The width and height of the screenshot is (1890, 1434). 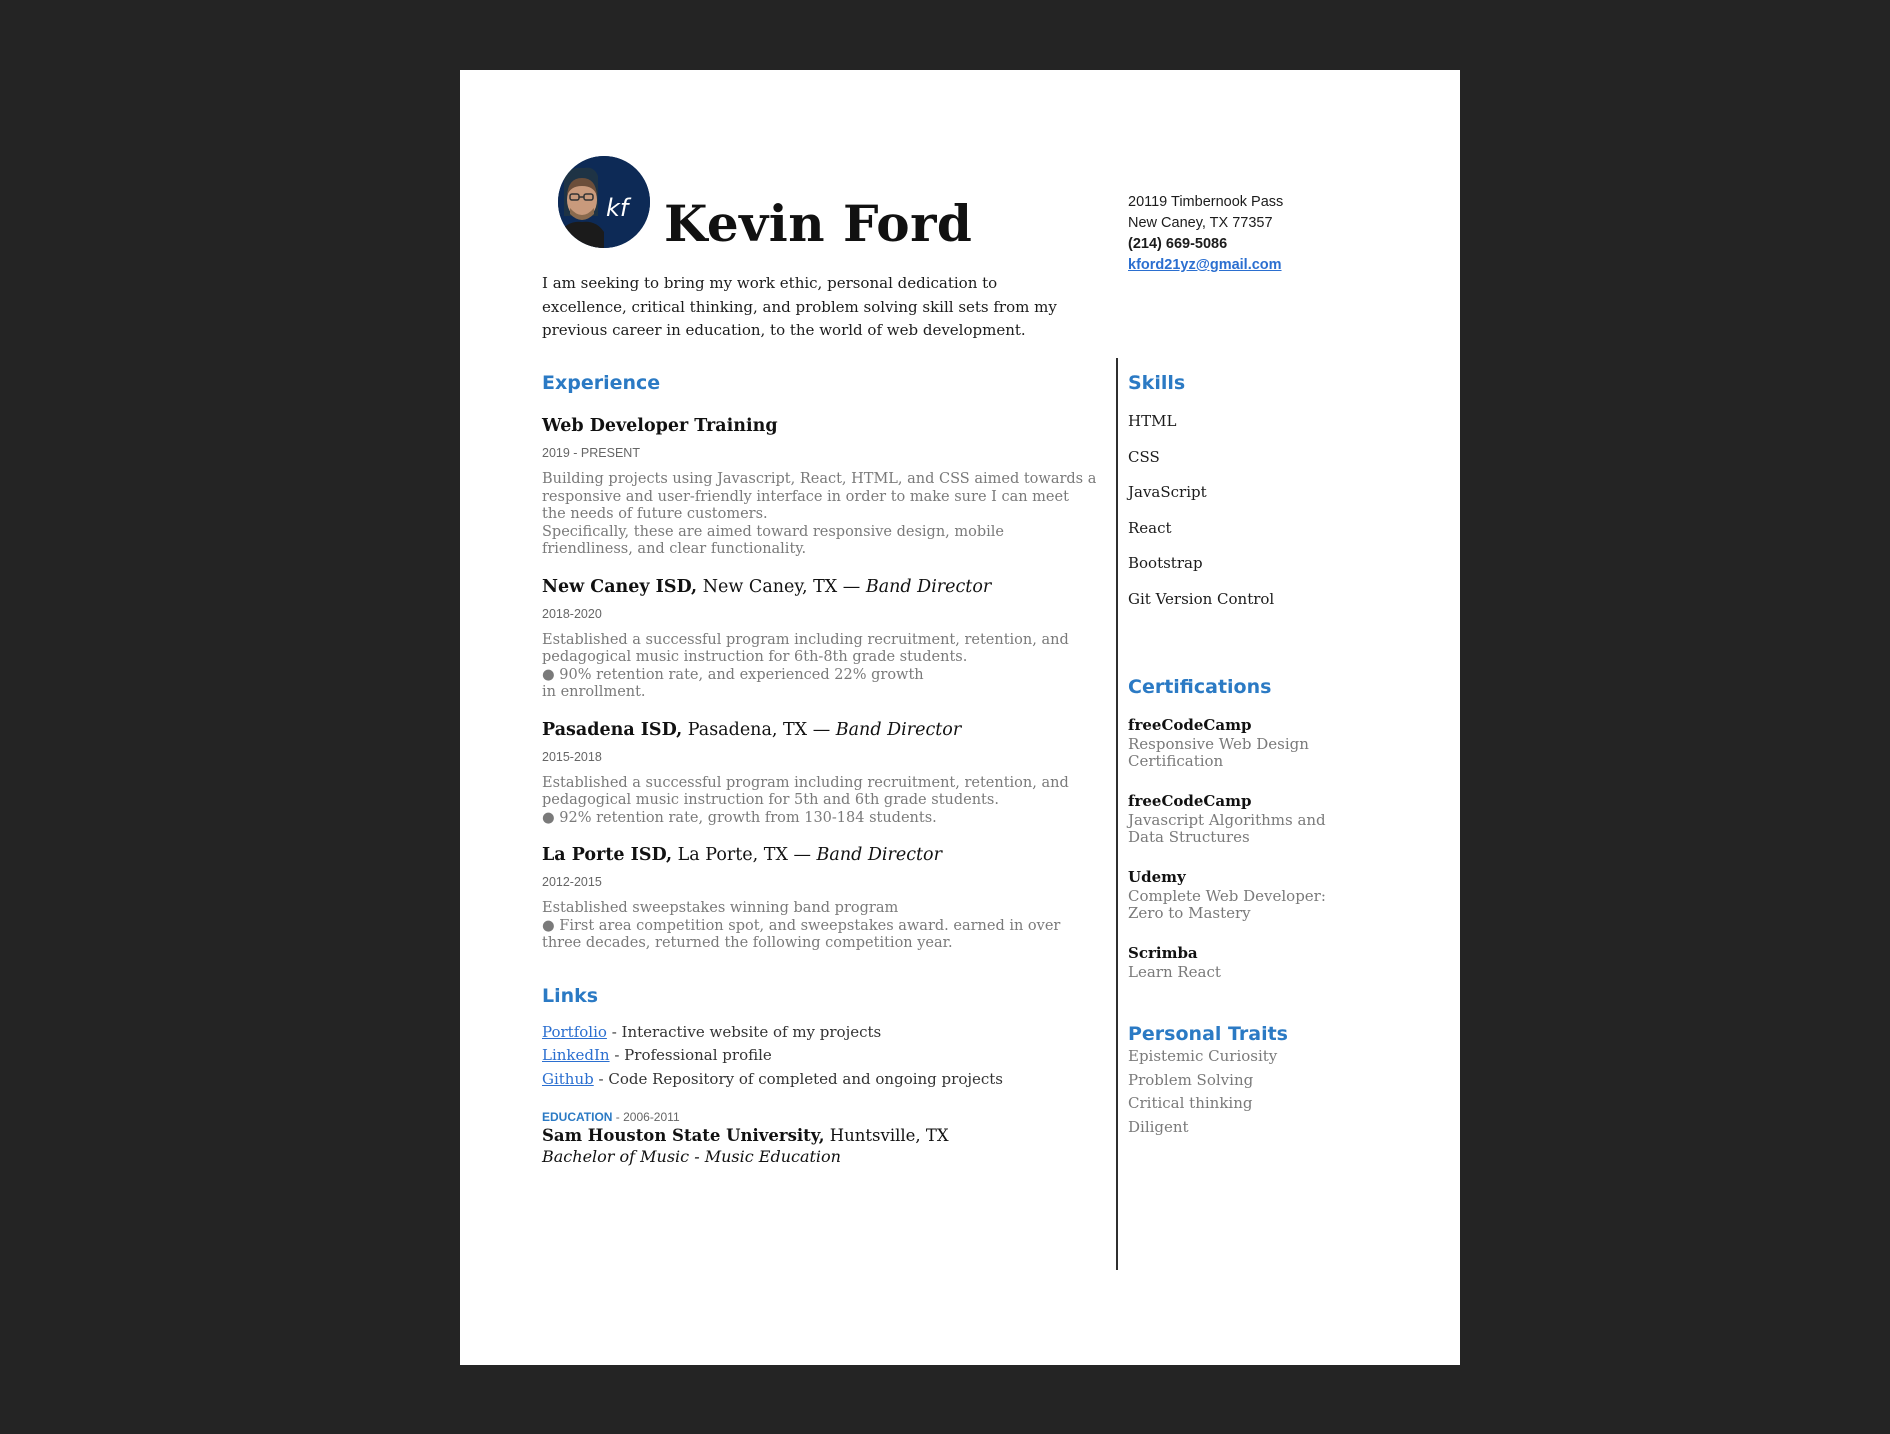 I want to click on description-line: in enrollment., so click(x=594, y=692).